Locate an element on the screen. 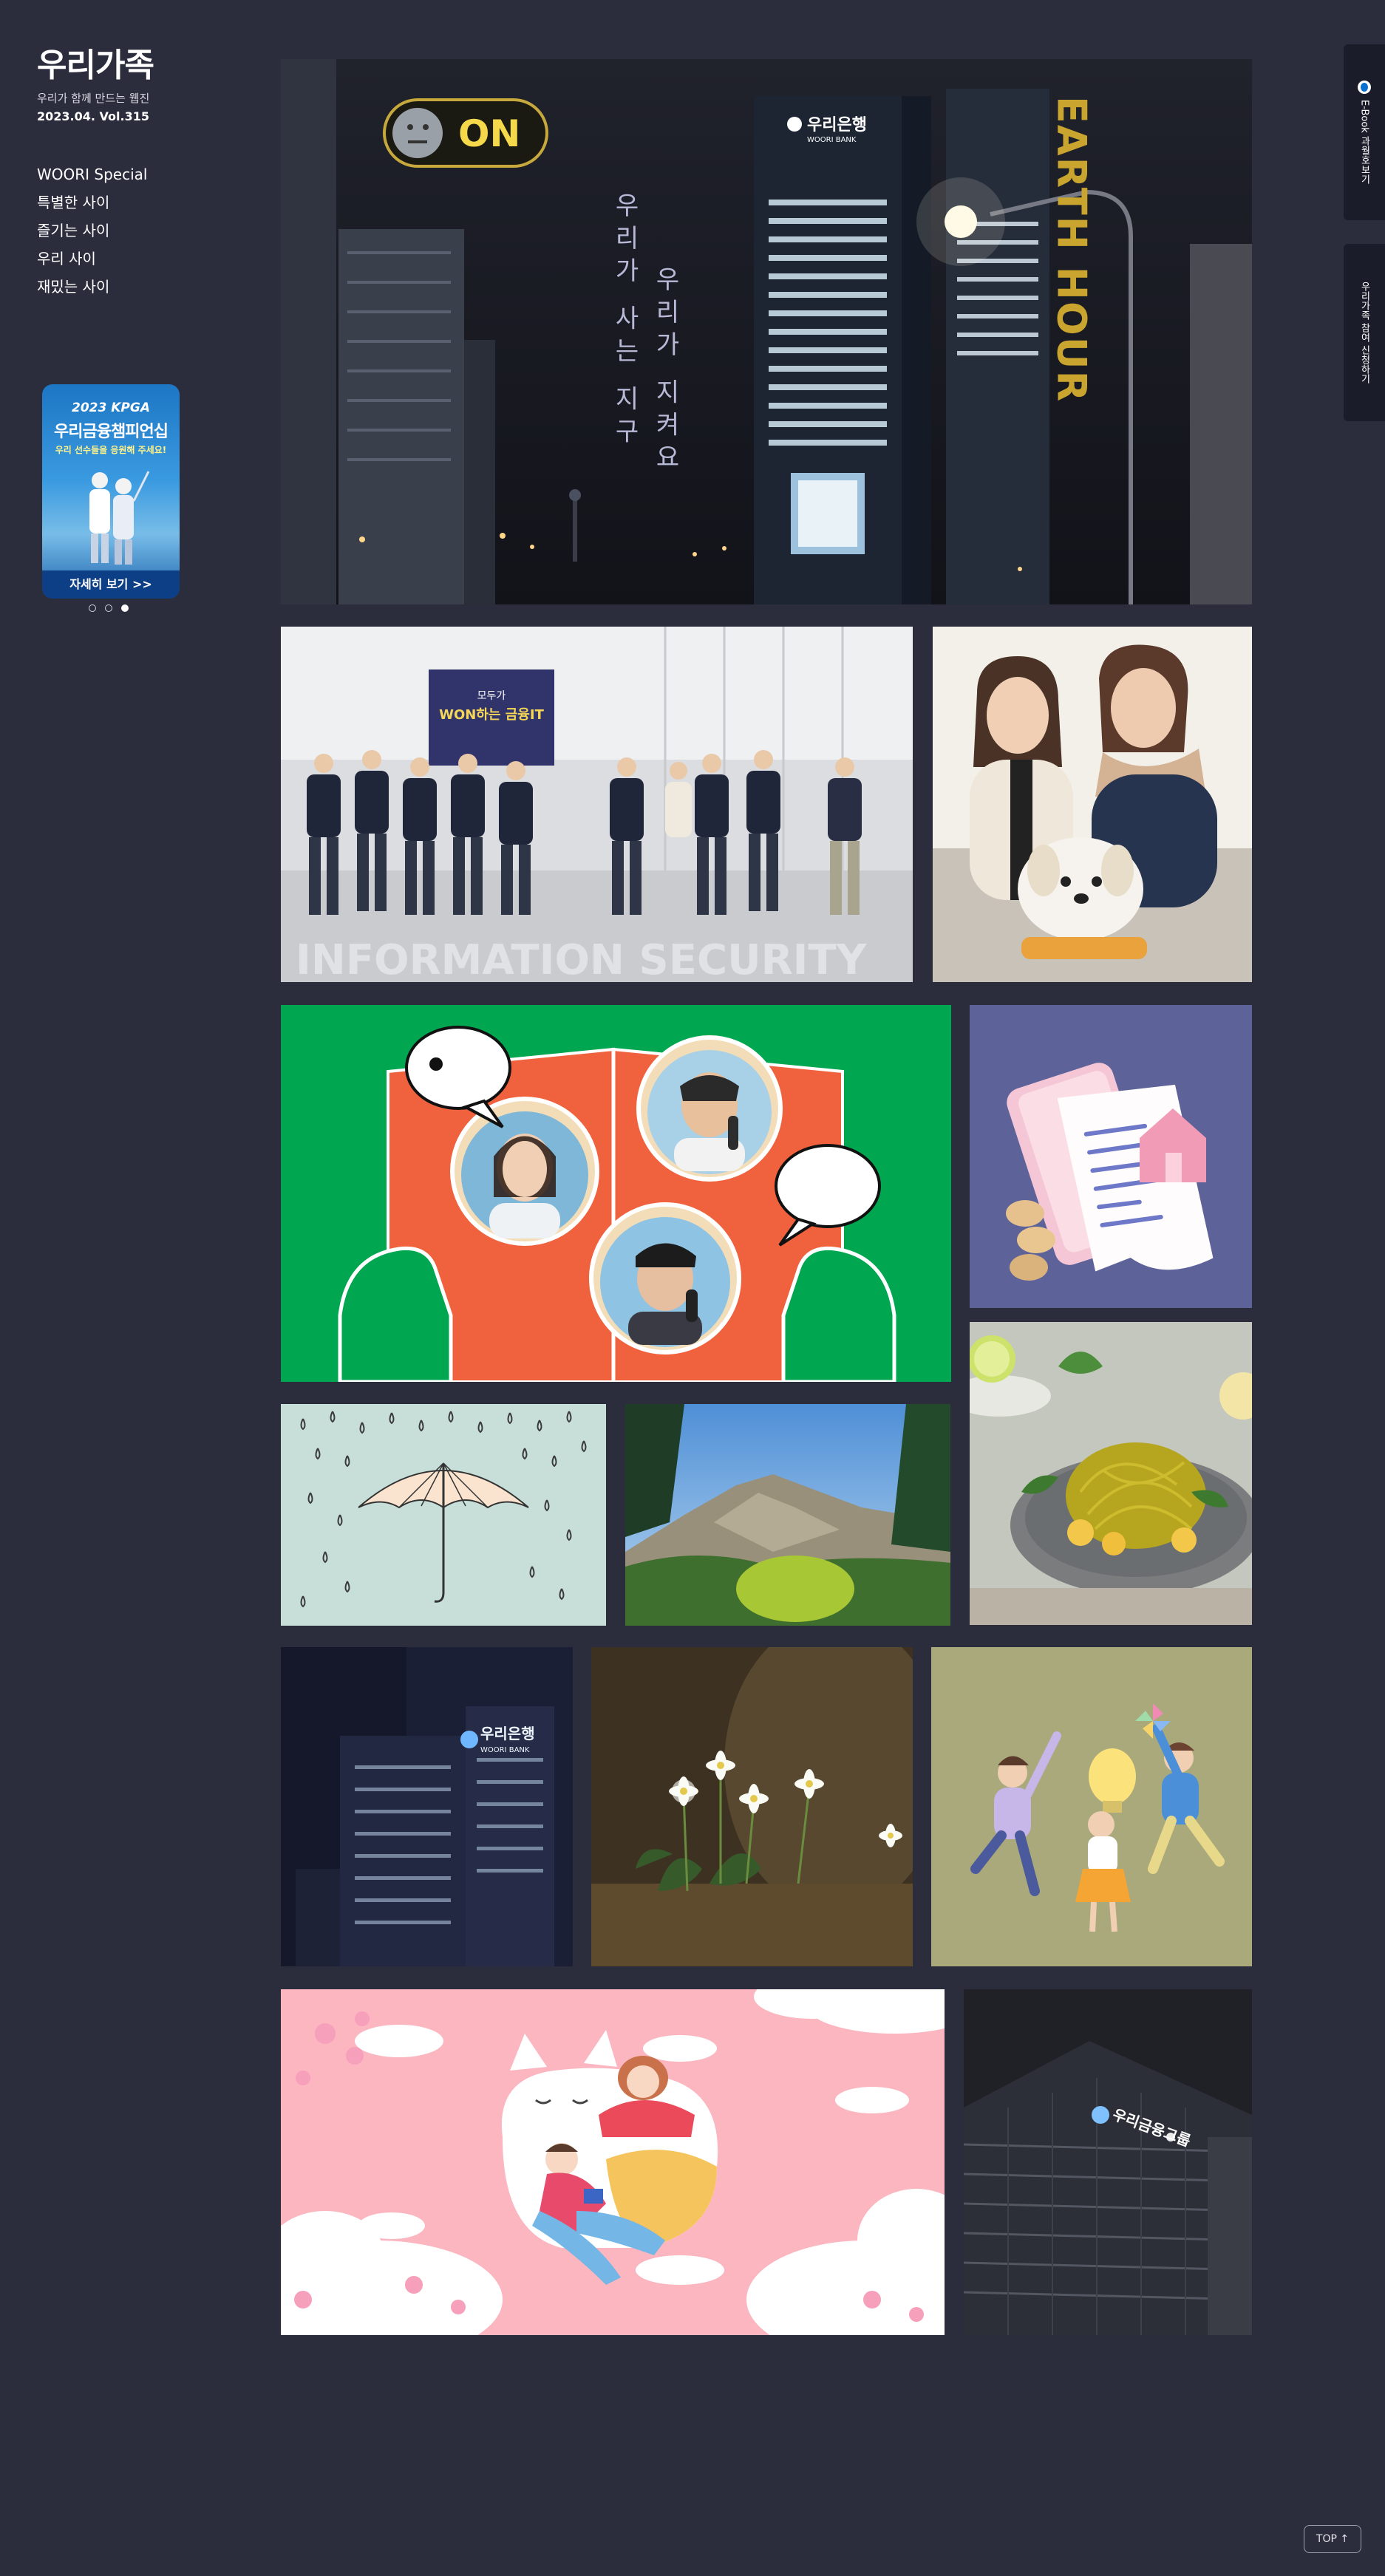  team-banner-line2: WON하는 금융IT is located at coordinates (491, 715).